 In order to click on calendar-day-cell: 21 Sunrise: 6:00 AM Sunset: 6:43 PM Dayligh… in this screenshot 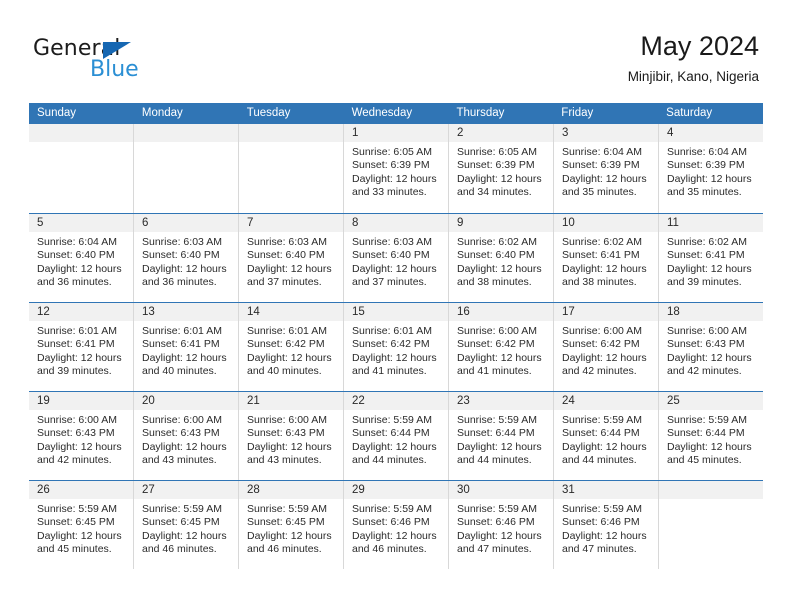, I will do `click(291, 436)`.